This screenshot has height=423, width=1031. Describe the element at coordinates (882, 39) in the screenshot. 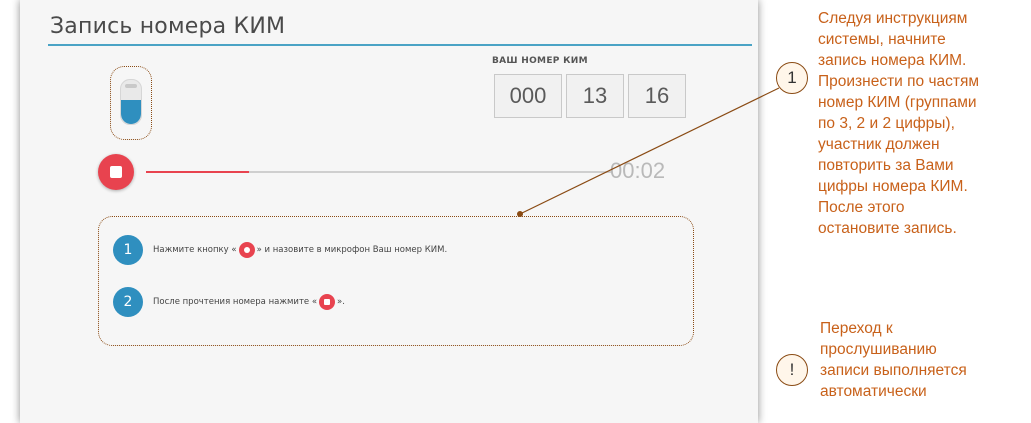

I see `callout-1-text-line: системы, начните` at that location.